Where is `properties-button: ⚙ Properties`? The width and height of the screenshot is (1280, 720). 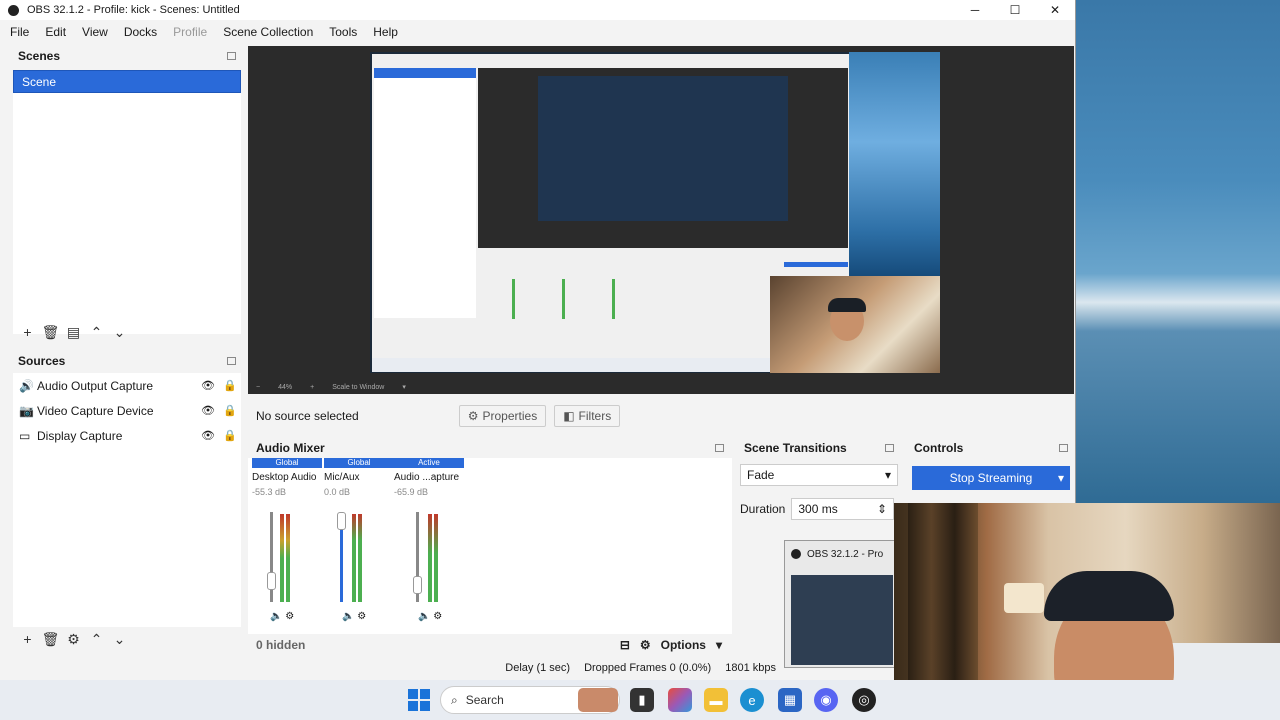
properties-button: ⚙ Properties is located at coordinates (502, 416).